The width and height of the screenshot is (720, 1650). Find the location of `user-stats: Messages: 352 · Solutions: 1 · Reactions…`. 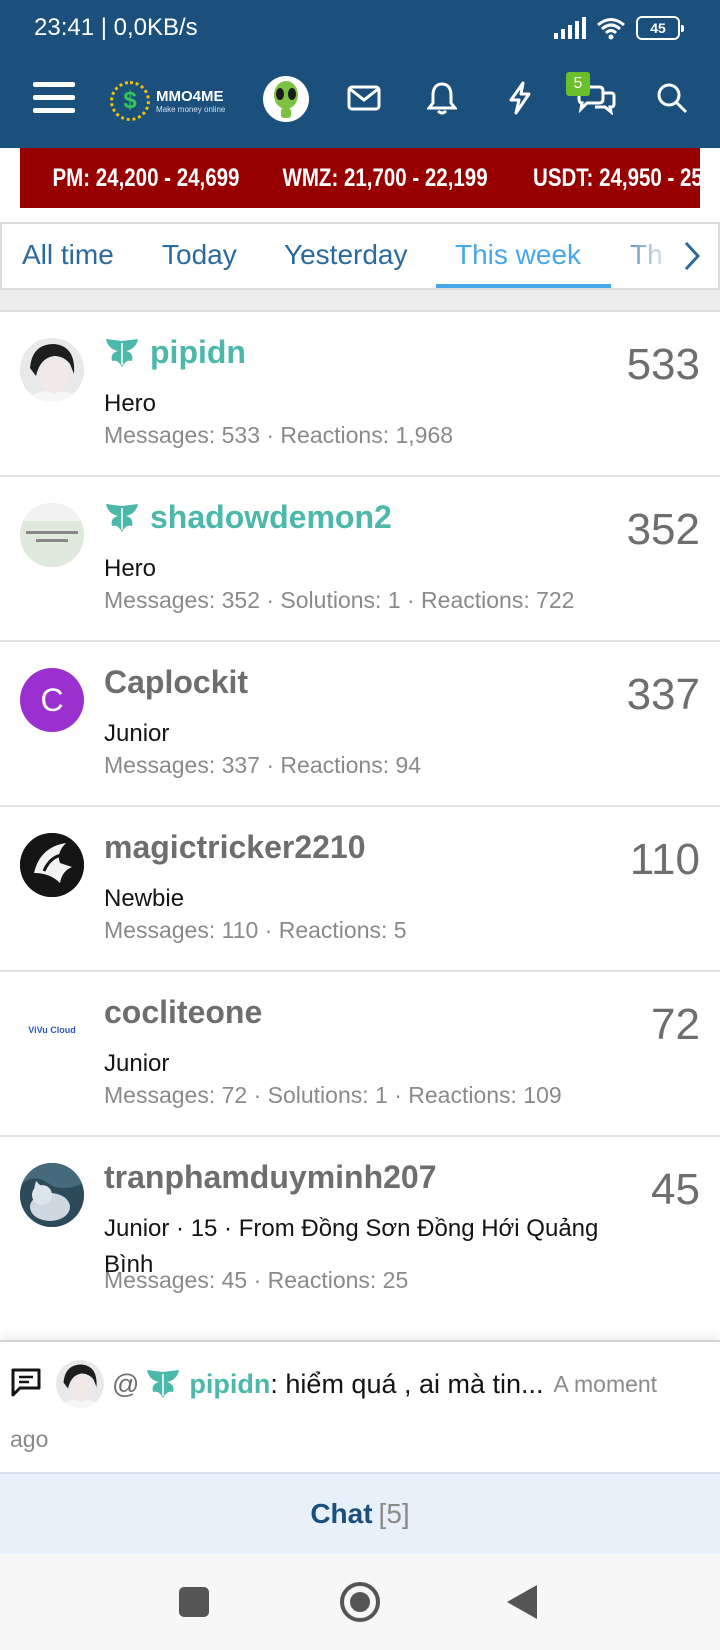

user-stats: Messages: 352 · Solutions: 1 · Reactions… is located at coordinates (339, 600).